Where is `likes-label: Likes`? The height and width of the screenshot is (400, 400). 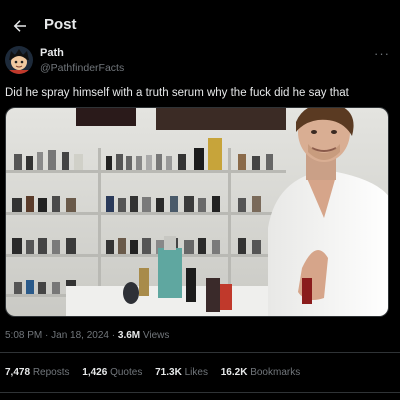 likes-label: Likes is located at coordinates (196, 372).